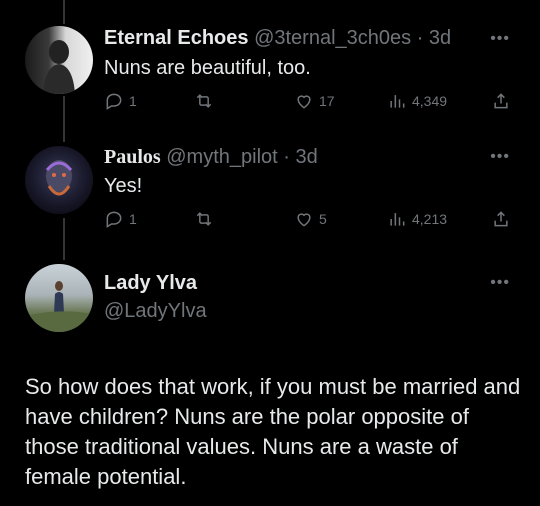  What do you see at coordinates (64, 12) in the screenshot?
I see `thread-line-top` at bounding box center [64, 12].